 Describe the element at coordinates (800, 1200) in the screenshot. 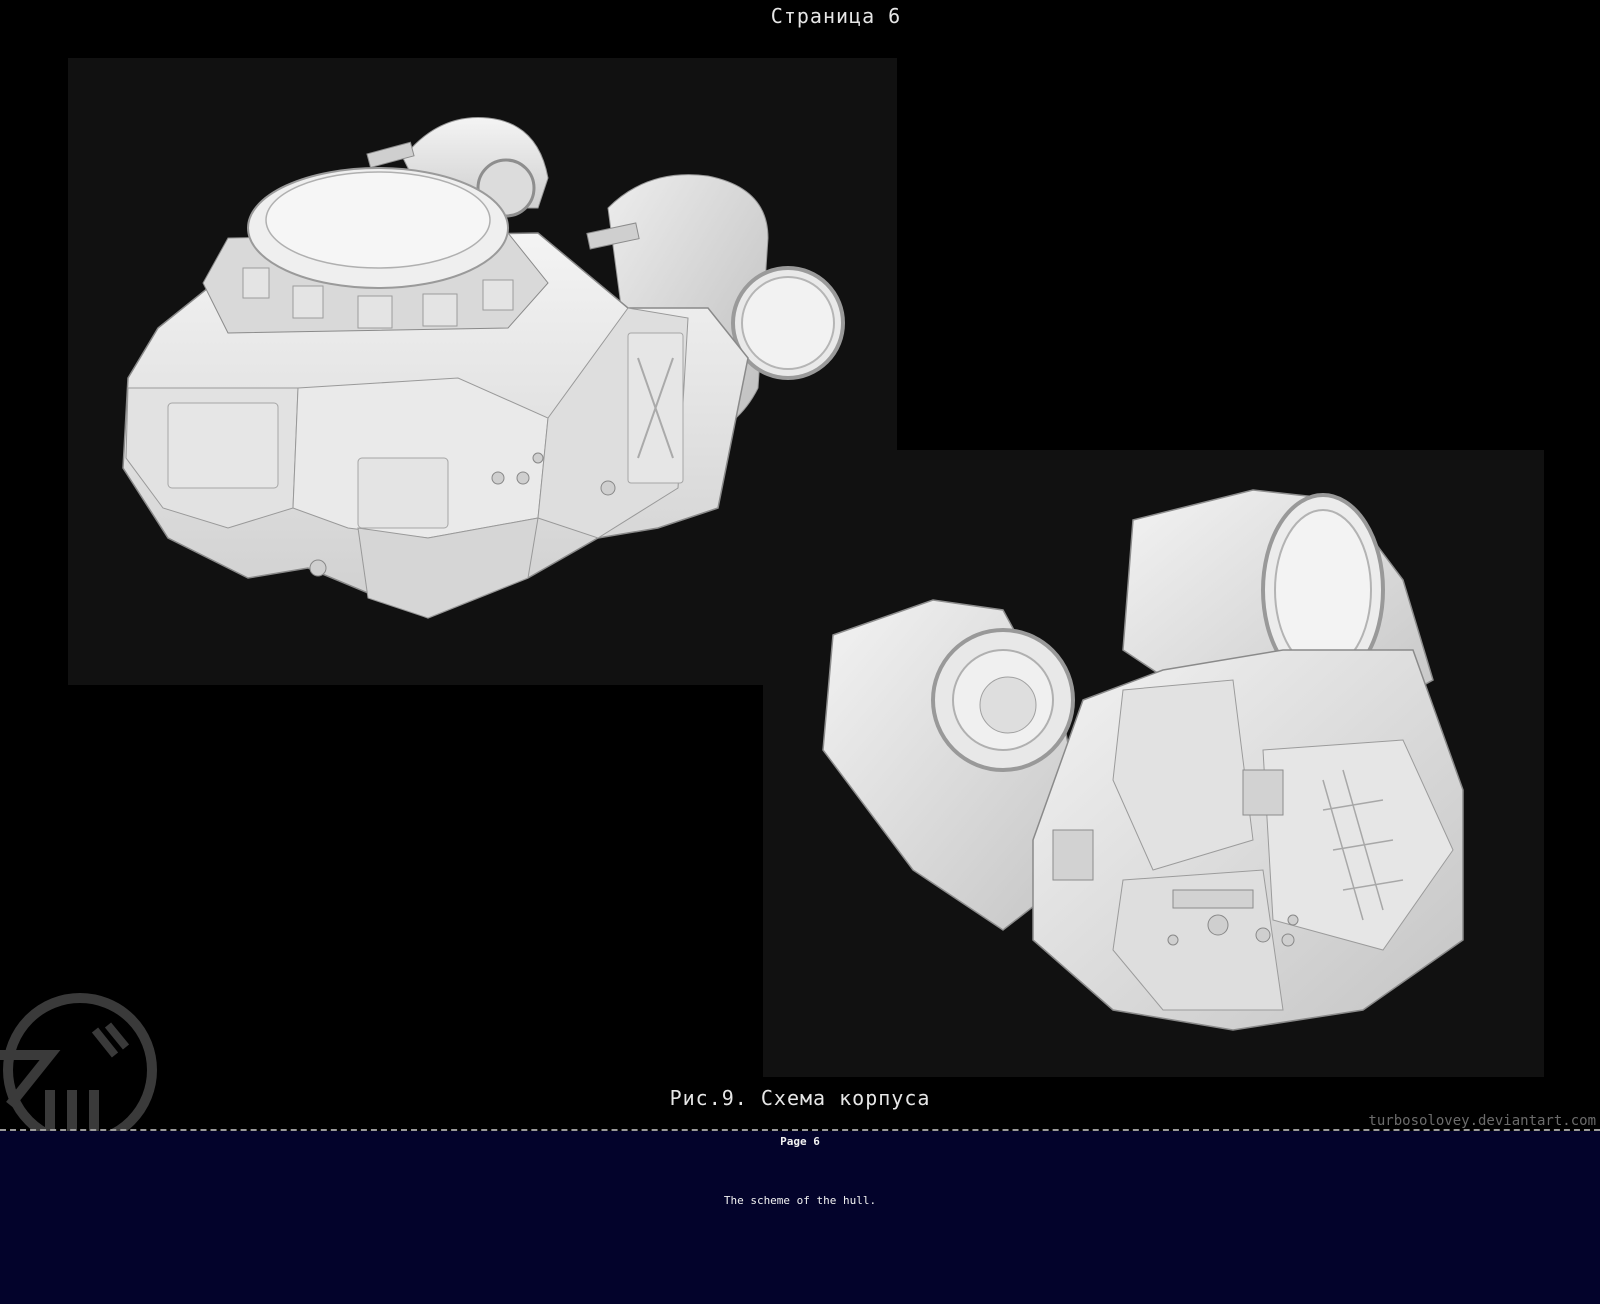

I see `footer-caption: The scheme of the hull.` at that location.